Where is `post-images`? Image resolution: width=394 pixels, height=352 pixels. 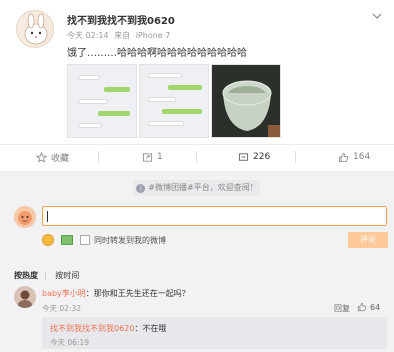 post-images is located at coordinates (174, 101).